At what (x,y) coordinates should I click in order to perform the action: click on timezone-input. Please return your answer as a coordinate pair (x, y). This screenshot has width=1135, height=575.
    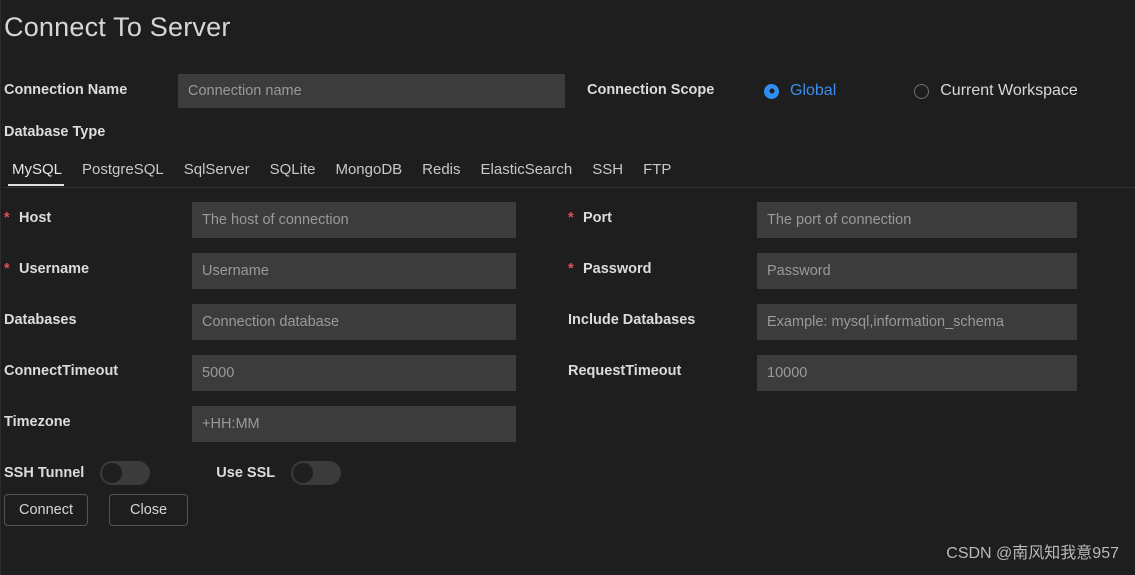
    Looking at the image, I should click on (354, 424).